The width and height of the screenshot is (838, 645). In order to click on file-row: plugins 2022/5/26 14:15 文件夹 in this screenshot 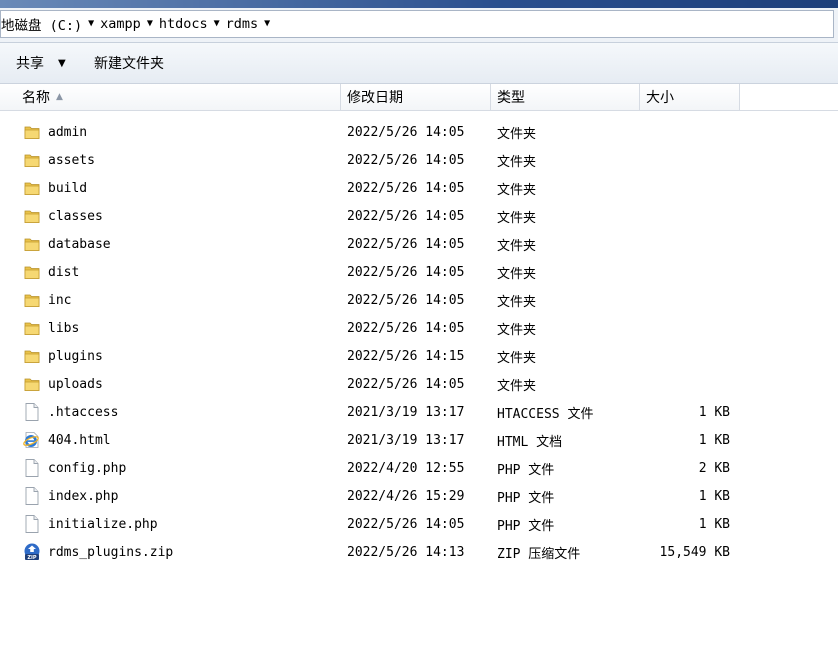, I will do `click(419, 356)`.